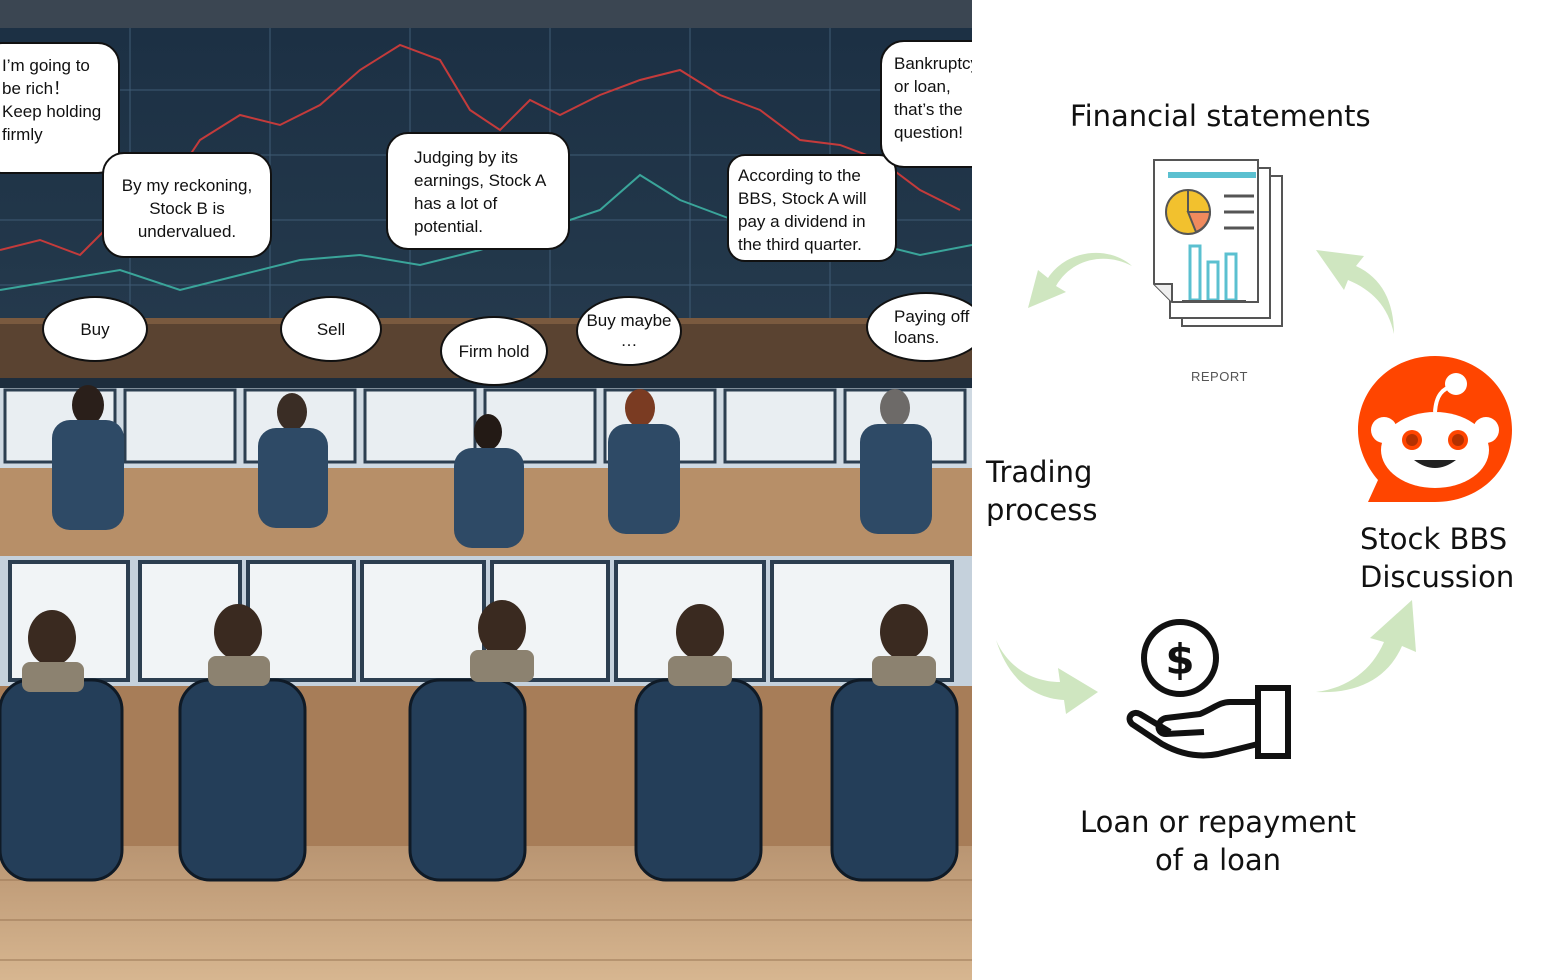  What do you see at coordinates (1220, 116) in the screenshot?
I see `financial-statements-label: Financial statements` at bounding box center [1220, 116].